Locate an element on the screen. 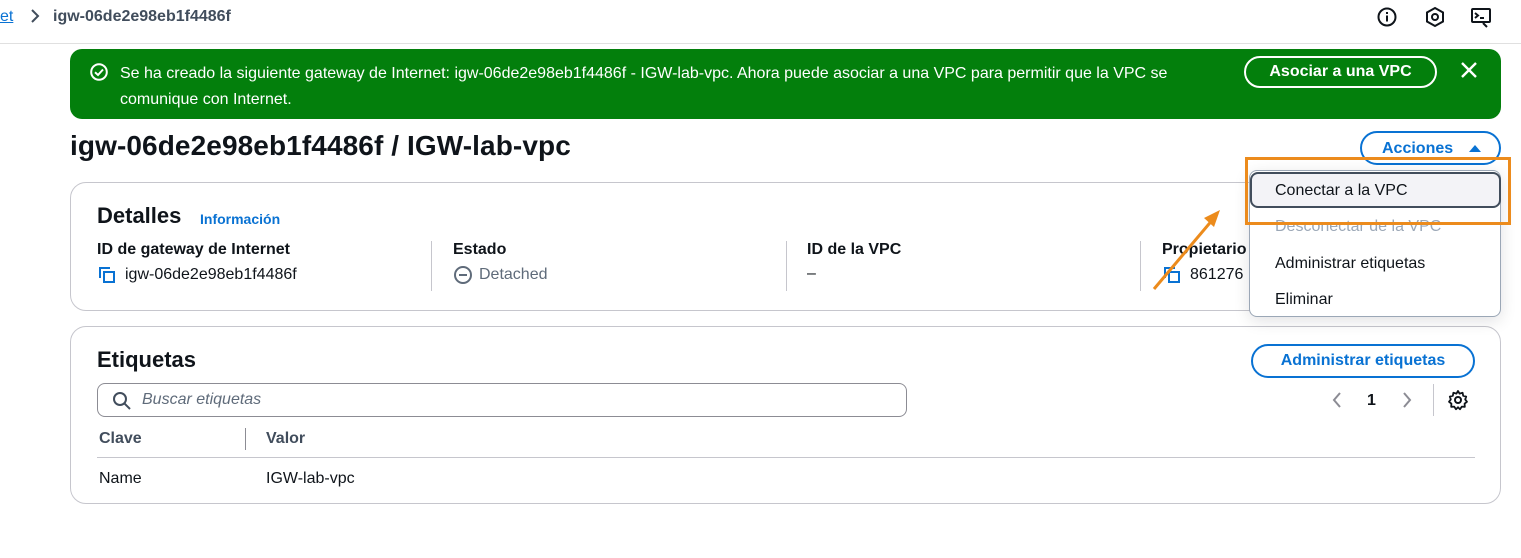 This screenshot has height=558, width=1521. chevron-left-icon is located at coordinates (1337, 400).